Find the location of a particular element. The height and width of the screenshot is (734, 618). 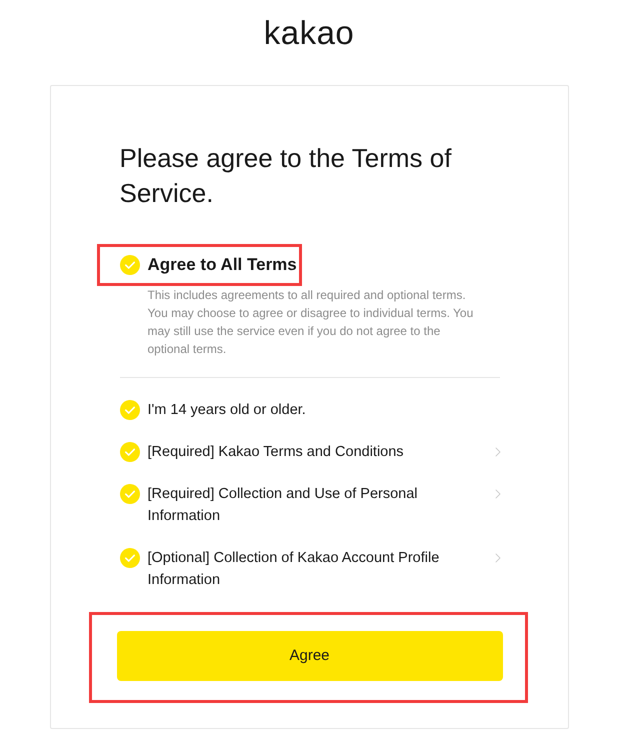

logo: kakao is located at coordinates (309, 33).